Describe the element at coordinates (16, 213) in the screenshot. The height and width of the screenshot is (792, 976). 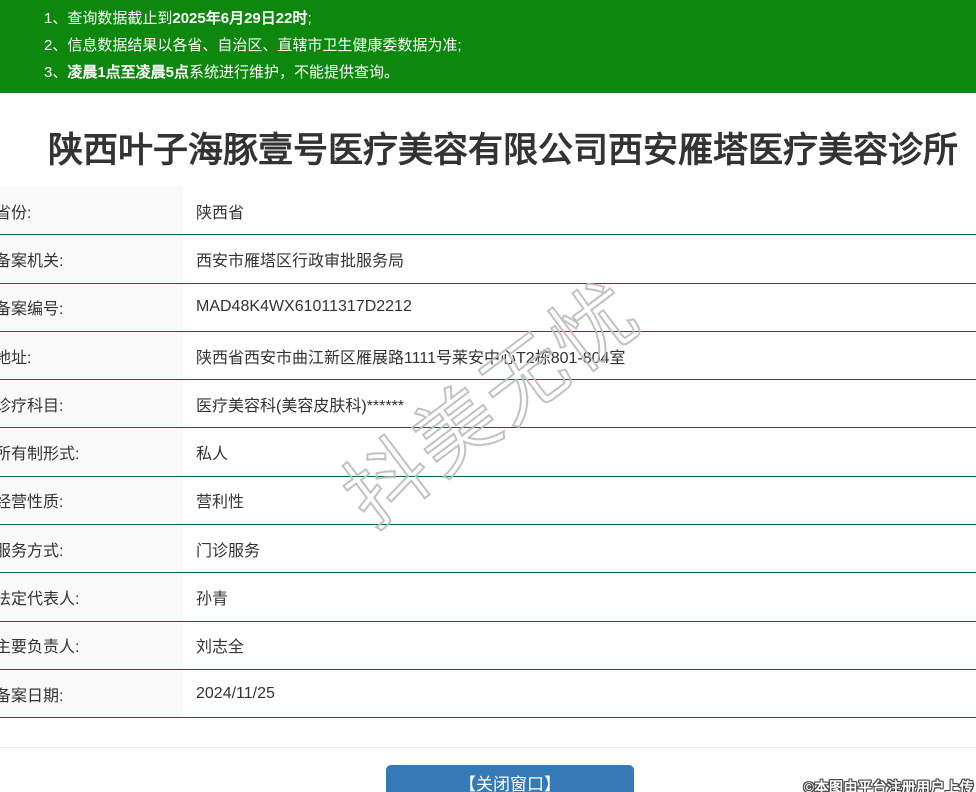
I see `row-label-text: 省份:` at that location.